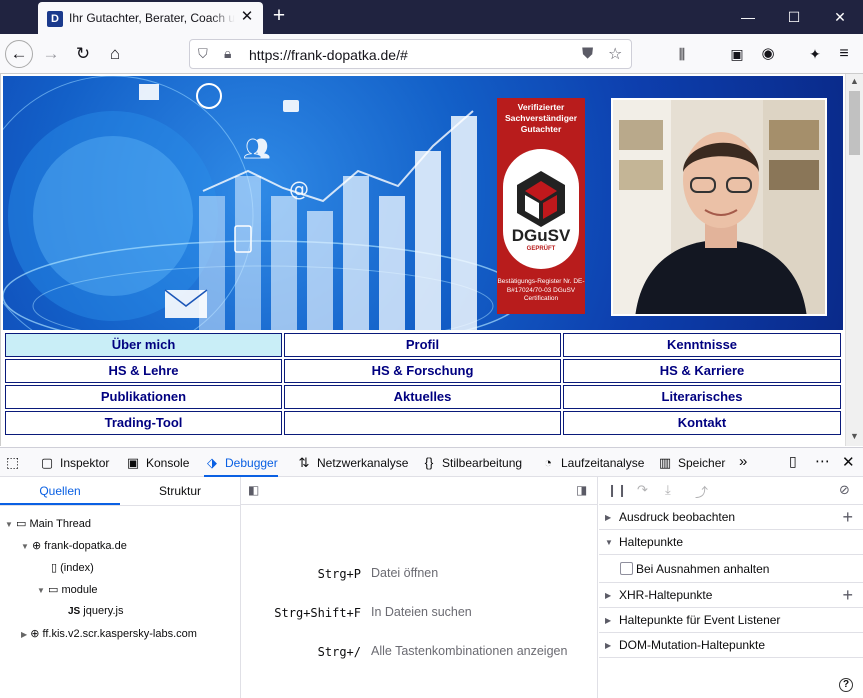  Describe the element at coordinates (815, 54) in the screenshot. I see `extensions-icon: ✦` at that location.